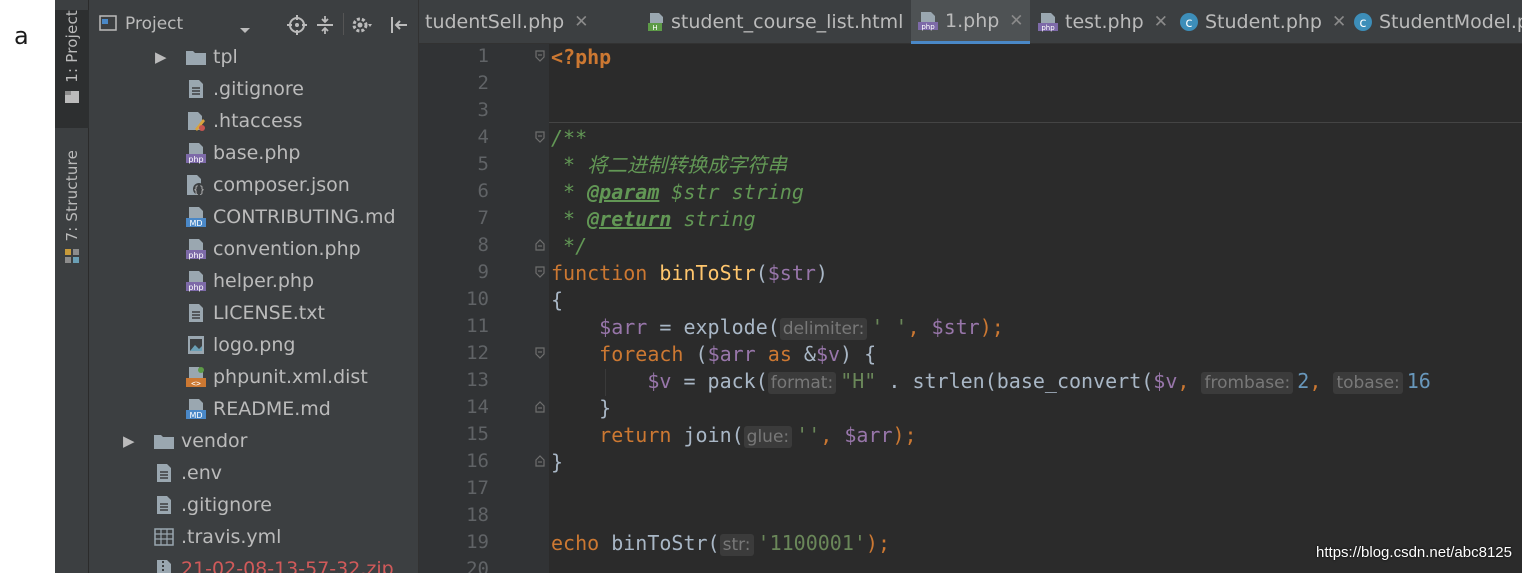 The width and height of the screenshot is (1522, 573). I want to click on tool-window-strip: 1: Project 7: Structure, so click(72, 286).